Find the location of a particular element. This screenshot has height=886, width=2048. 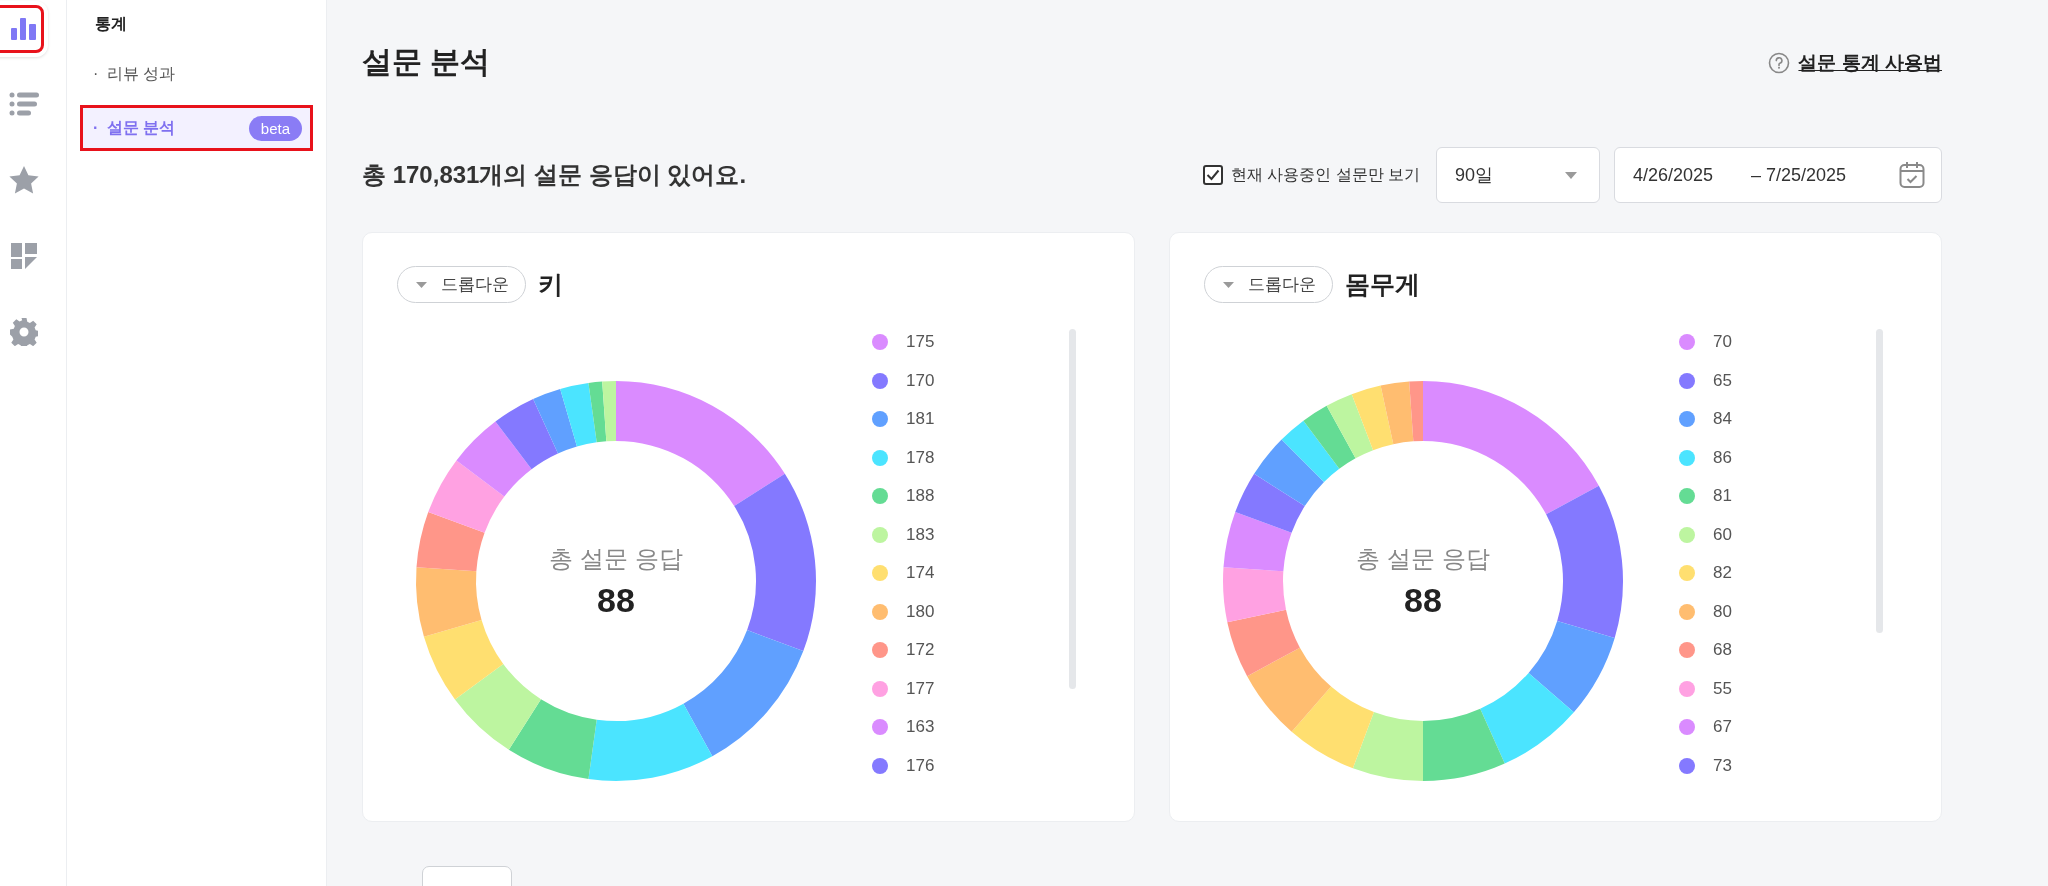

legend-label: 73 is located at coordinates (1722, 765).